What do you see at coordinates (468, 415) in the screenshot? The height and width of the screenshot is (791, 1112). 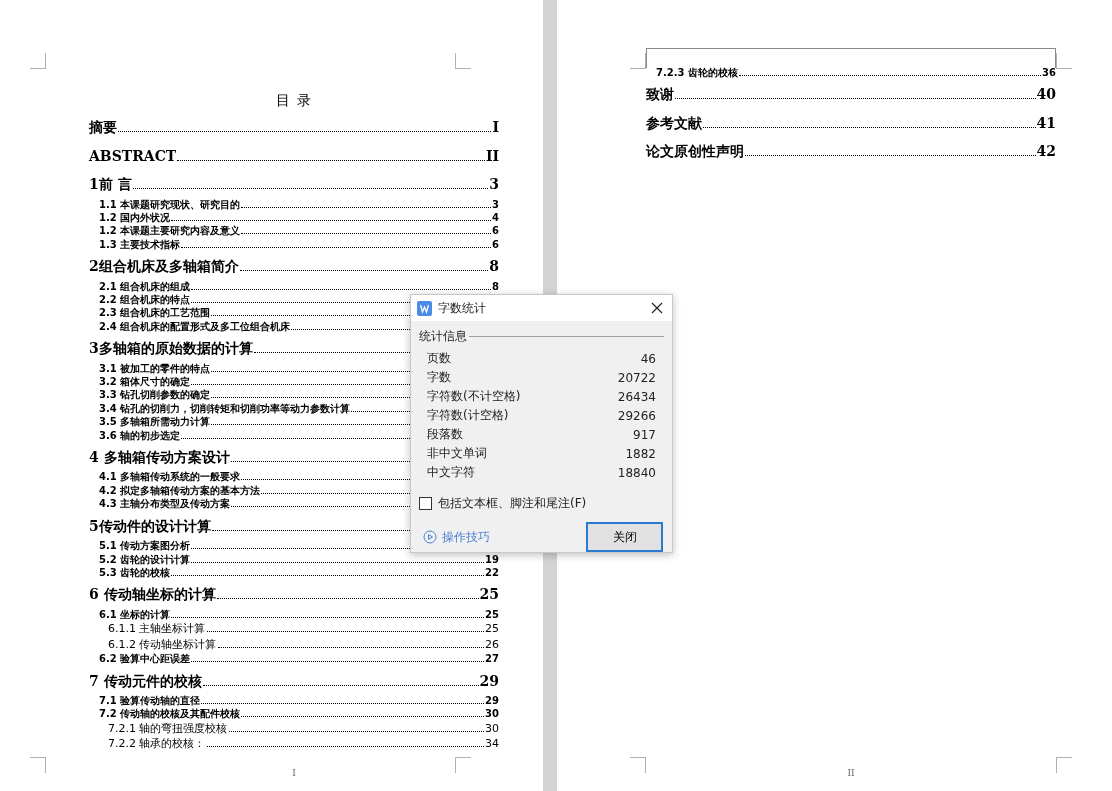 I see `stat-label: 字符数(计空格)` at bounding box center [468, 415].